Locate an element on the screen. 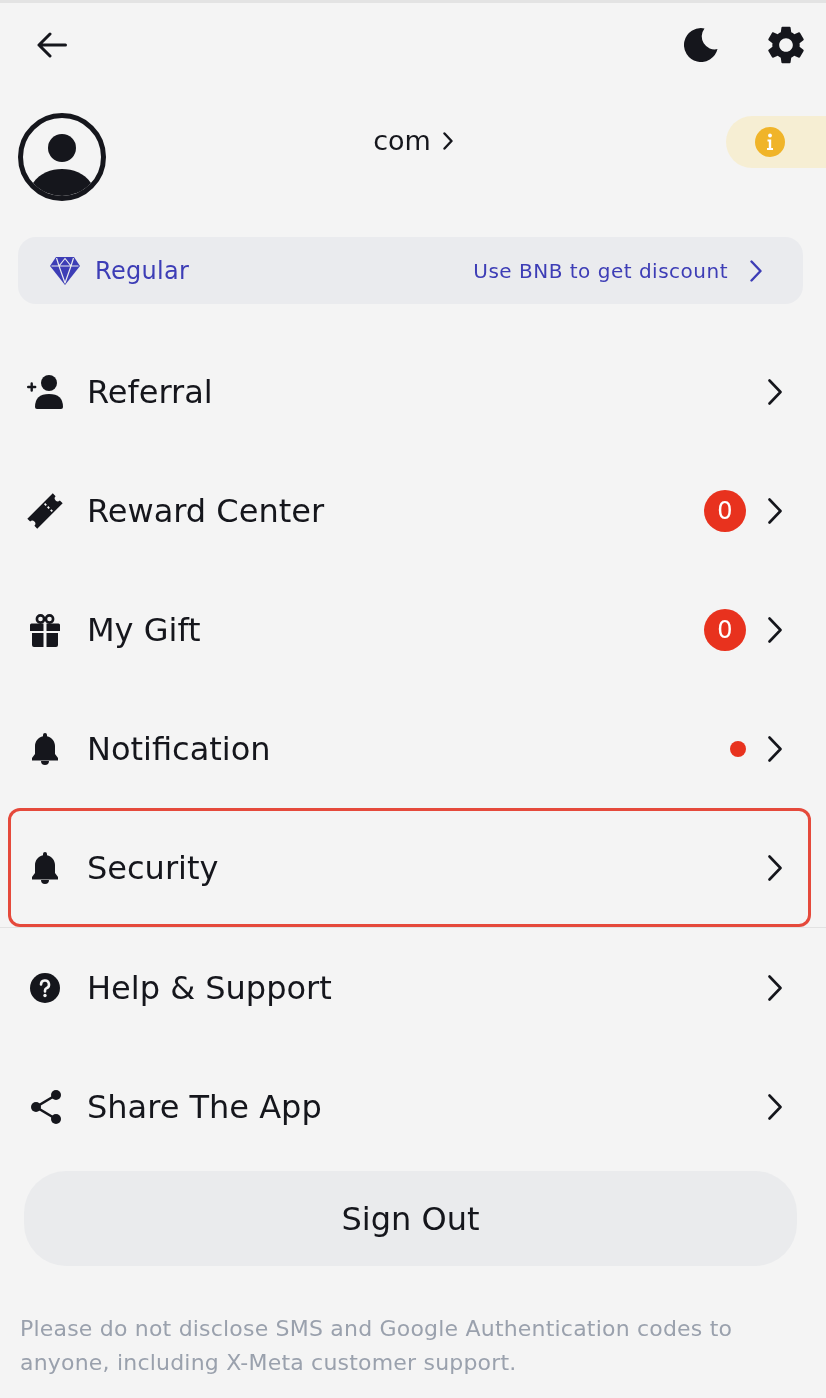 The width and height of the screenshot is (826, 1398). notification-dot-icon is located at coordinates (738, 748).